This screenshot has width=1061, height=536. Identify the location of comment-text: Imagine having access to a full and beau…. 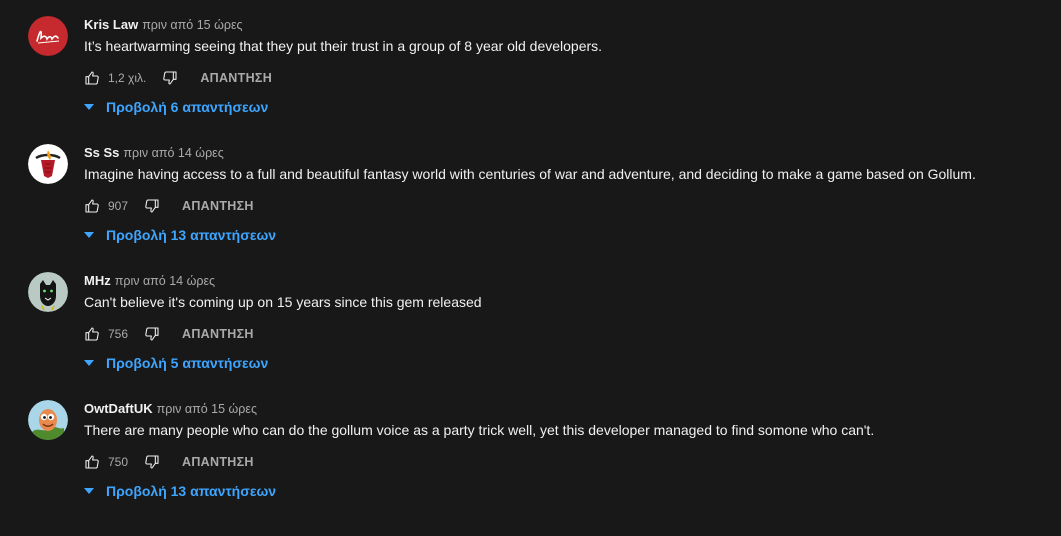
(530, 174).